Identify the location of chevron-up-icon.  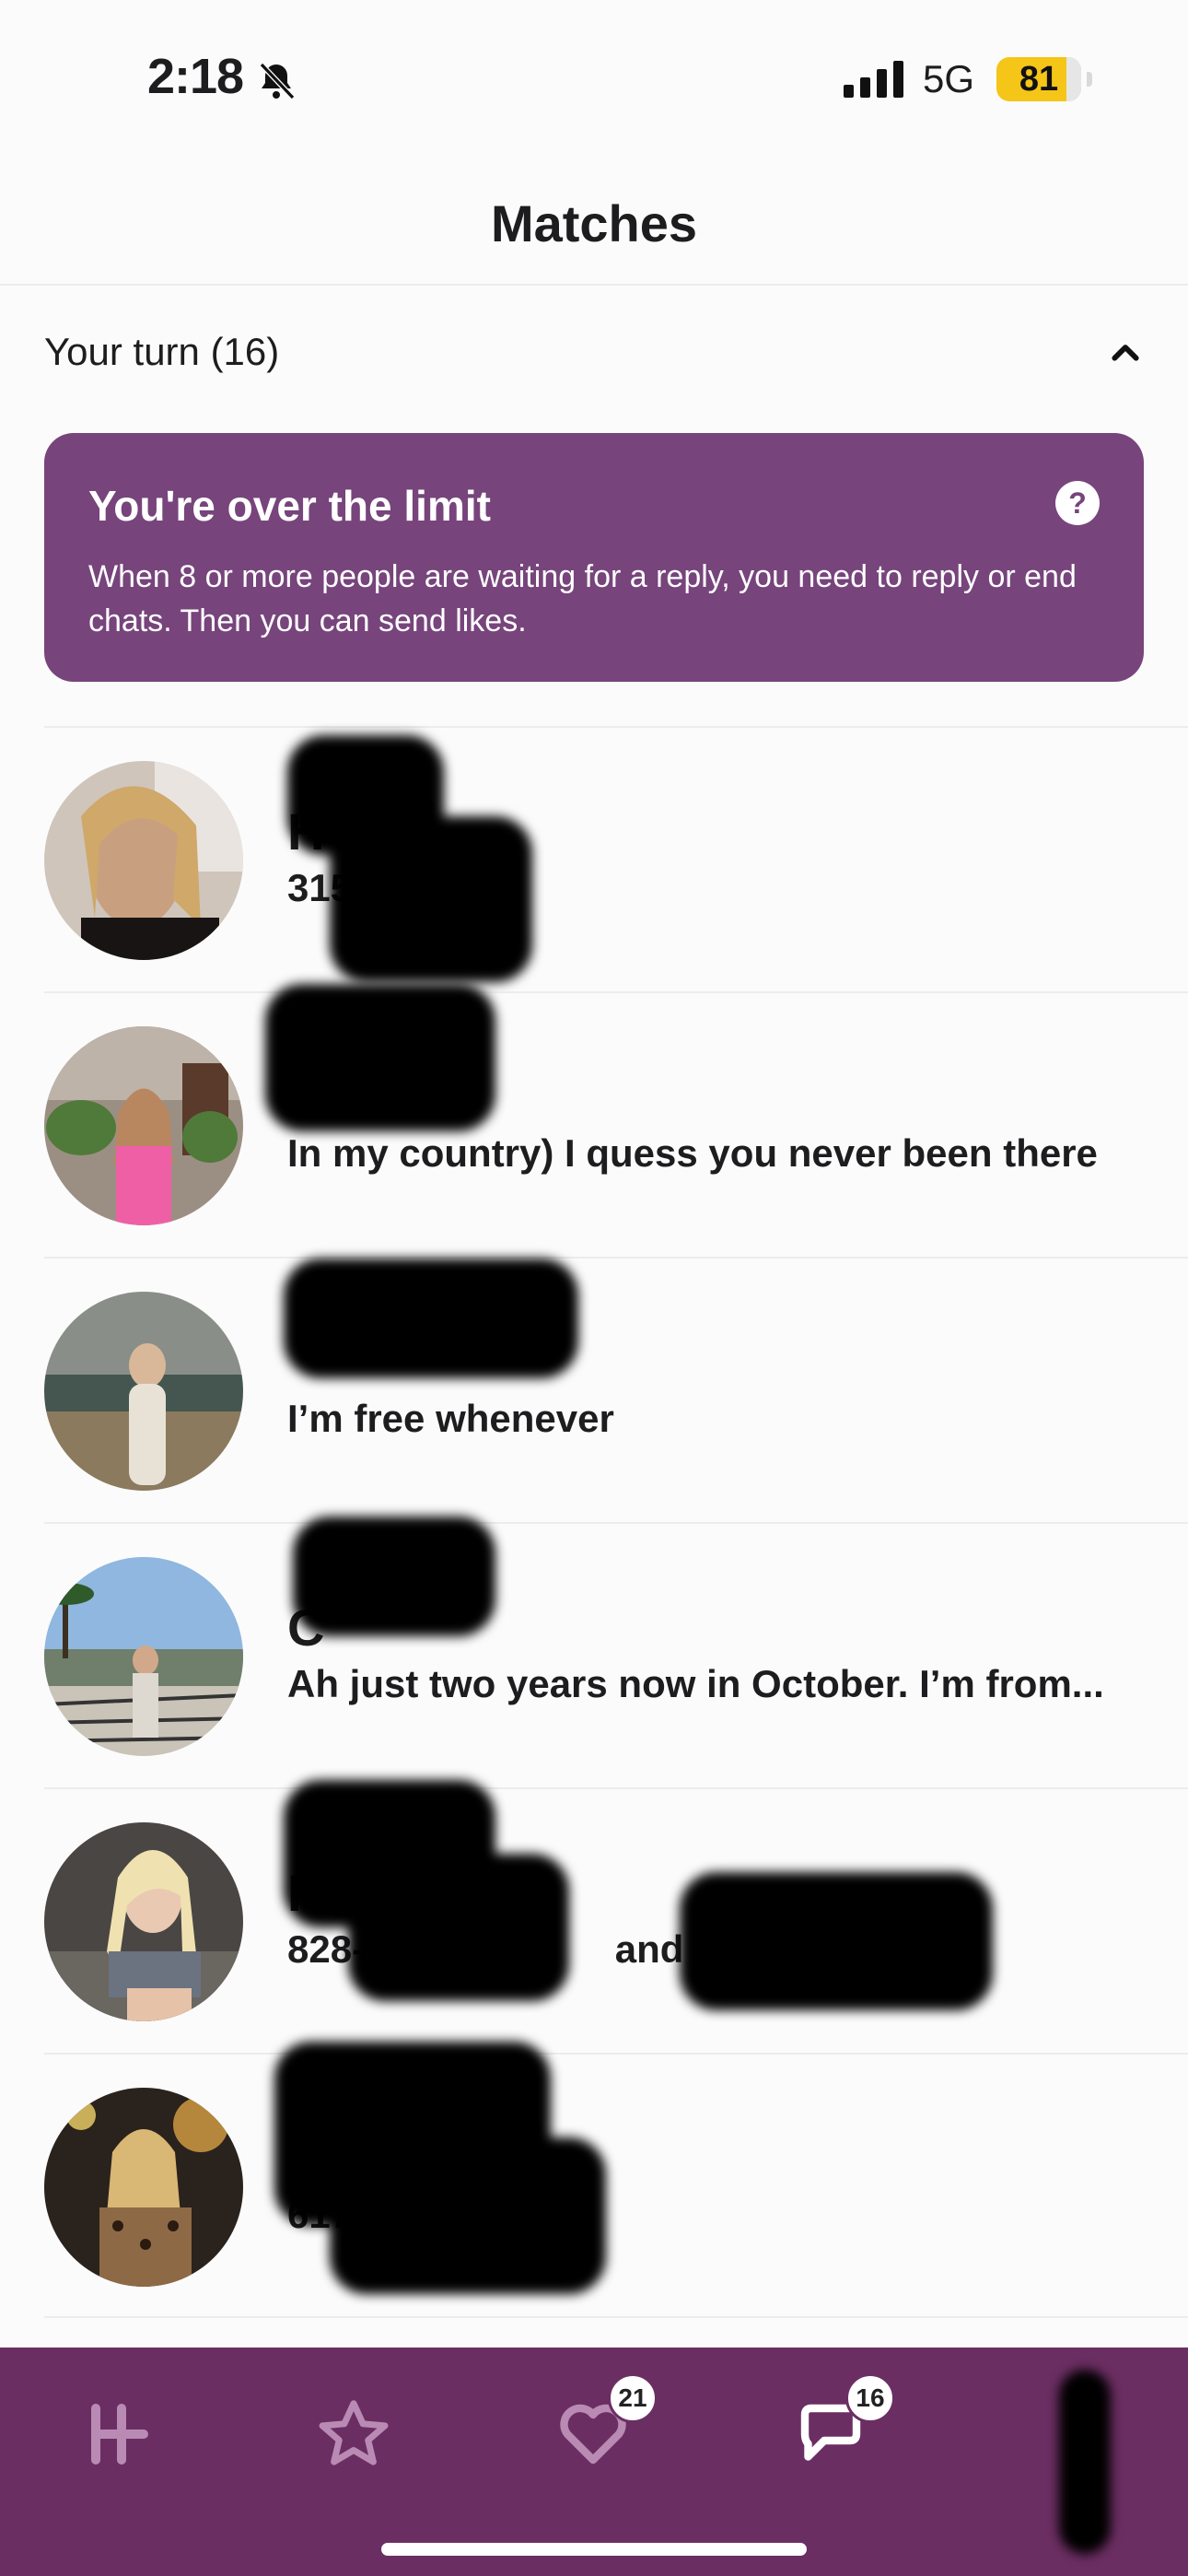
(1125, 352).